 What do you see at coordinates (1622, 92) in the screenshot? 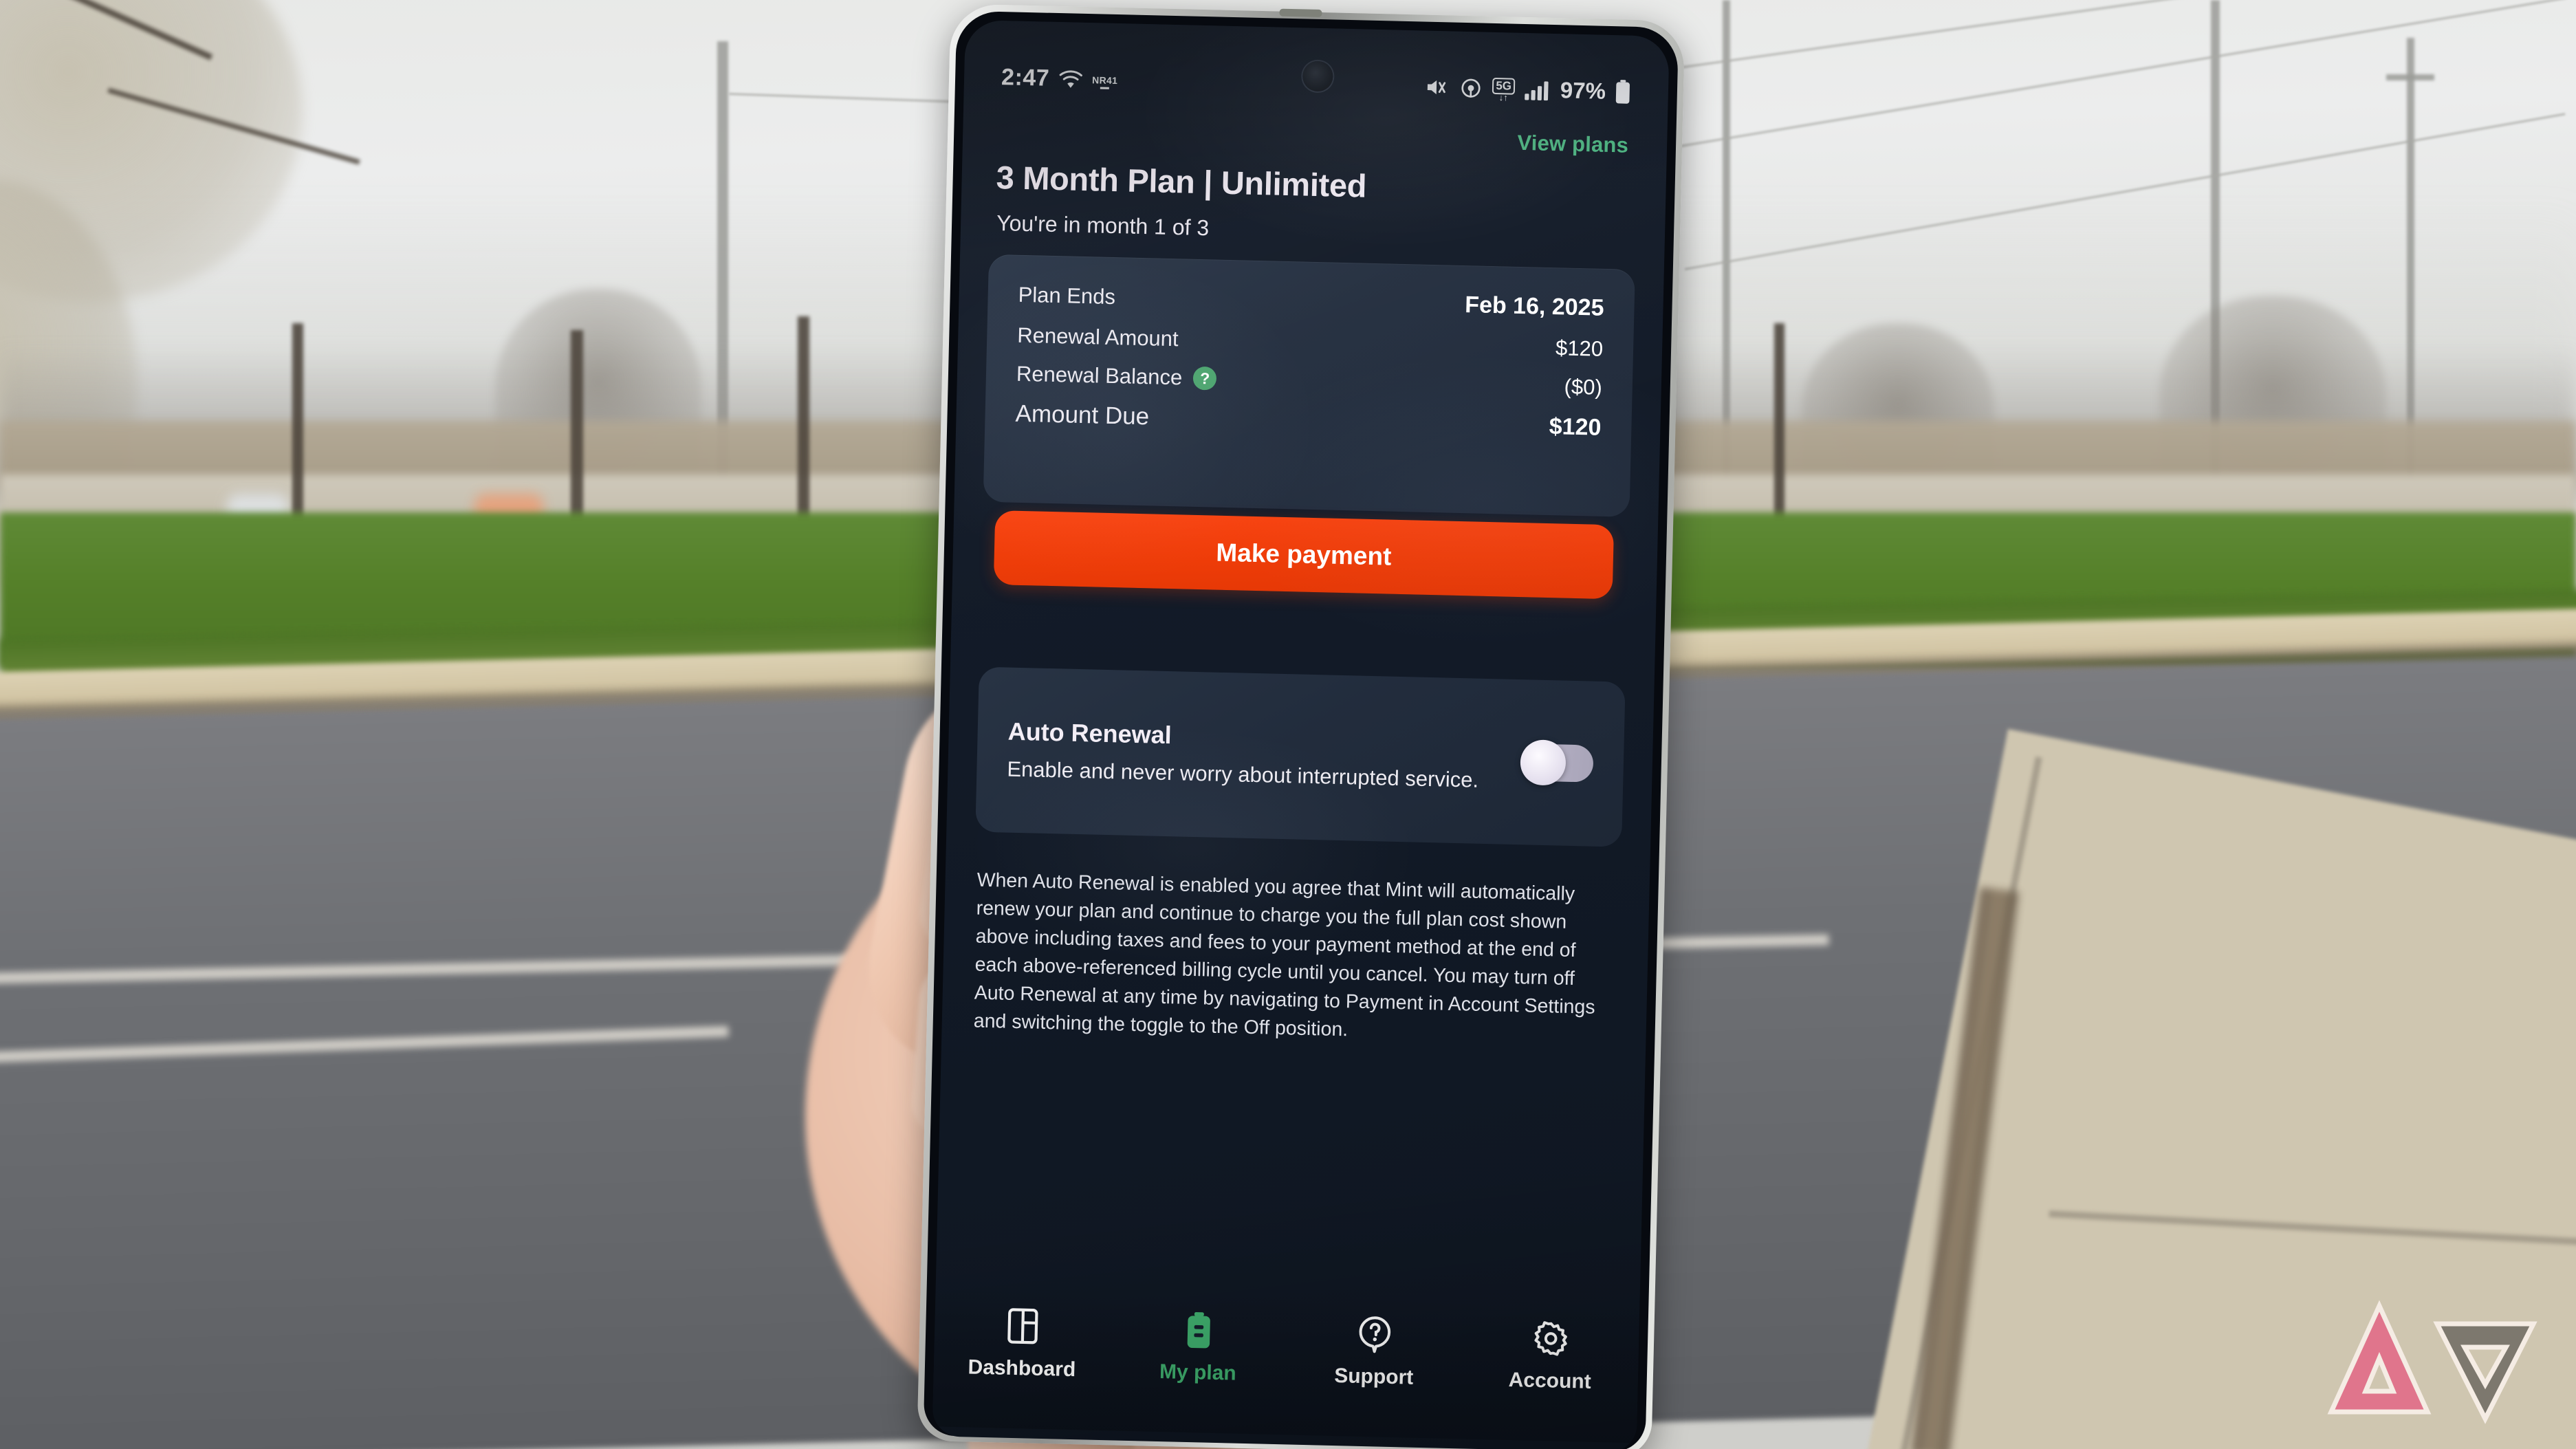
I see `battery-icon` at bounding box center [1622, 92].